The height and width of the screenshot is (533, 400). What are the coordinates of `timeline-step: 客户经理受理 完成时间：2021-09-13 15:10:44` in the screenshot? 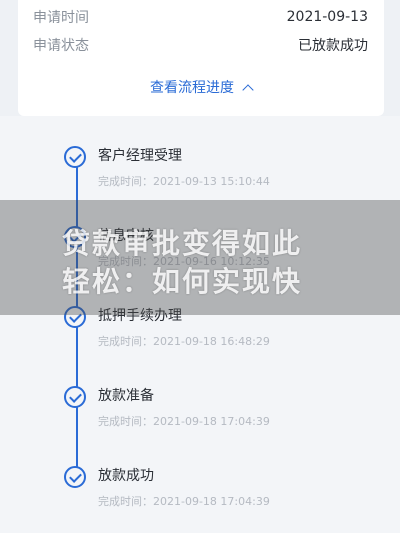 It's located at (224, 172).